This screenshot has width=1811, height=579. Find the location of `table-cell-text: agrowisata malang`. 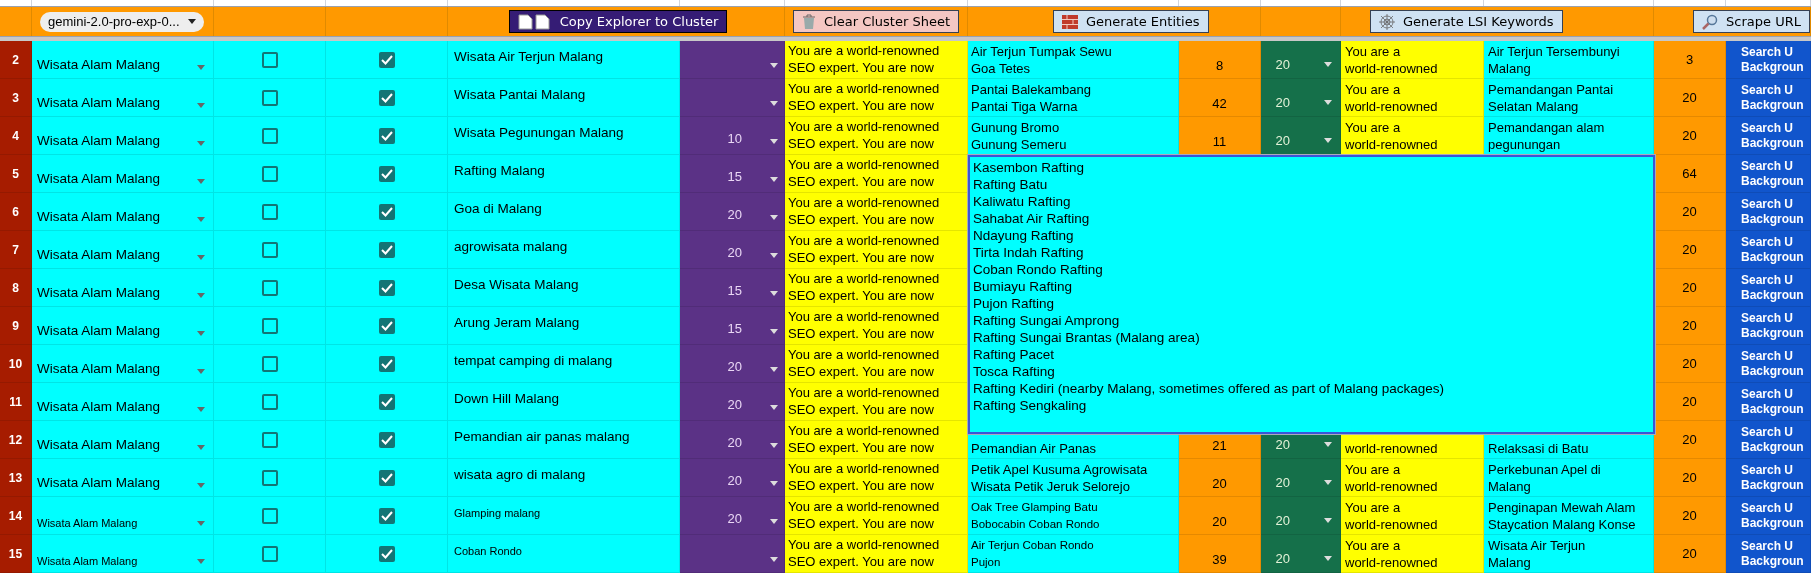

table-cell-text: agrowisata malang is located at coordinates (511, 247).